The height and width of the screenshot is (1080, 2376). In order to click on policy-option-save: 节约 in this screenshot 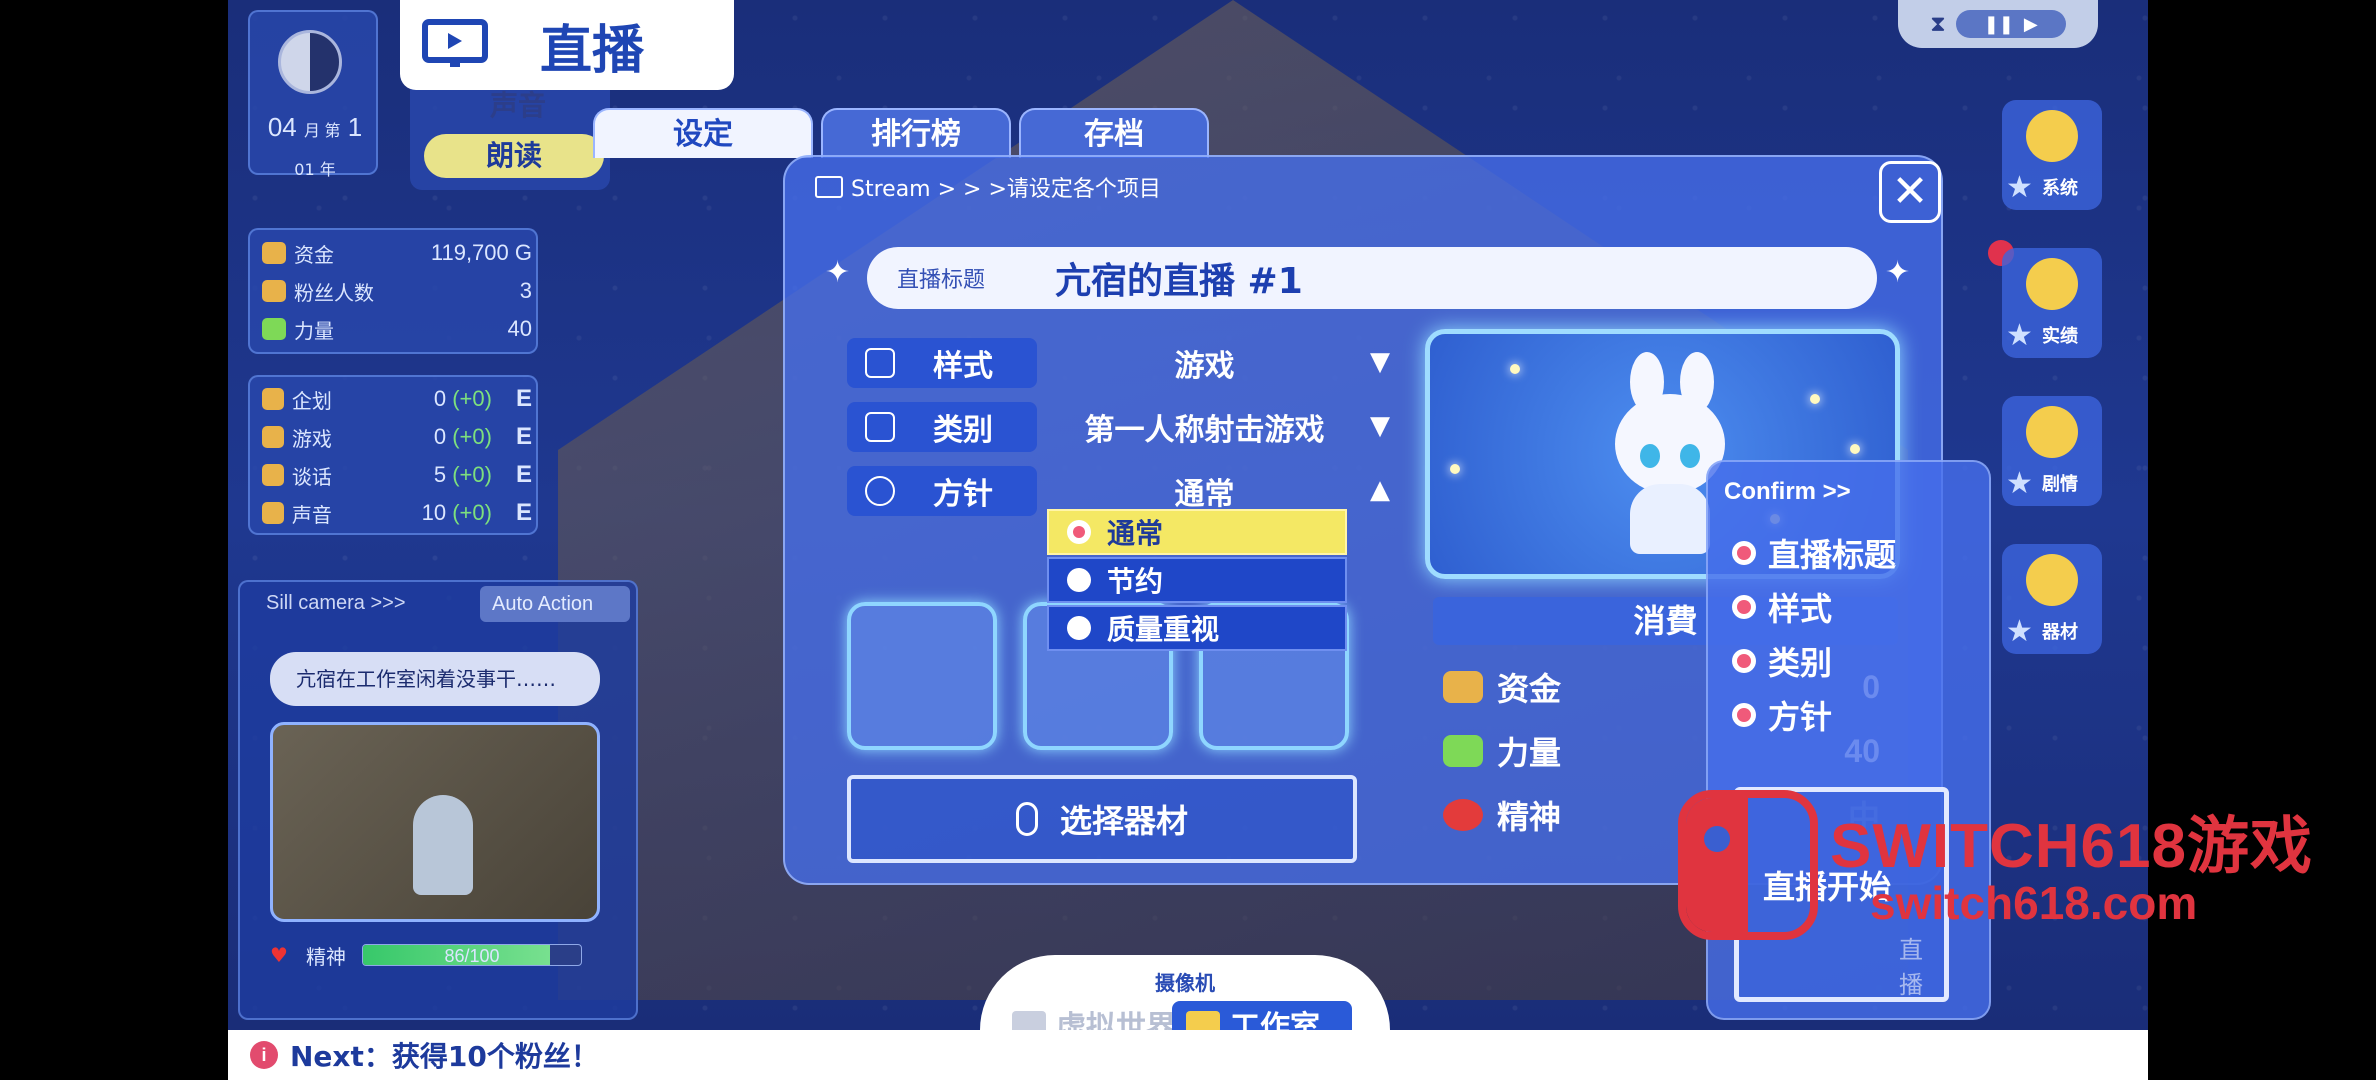, I will do `click(1197, 580)`.